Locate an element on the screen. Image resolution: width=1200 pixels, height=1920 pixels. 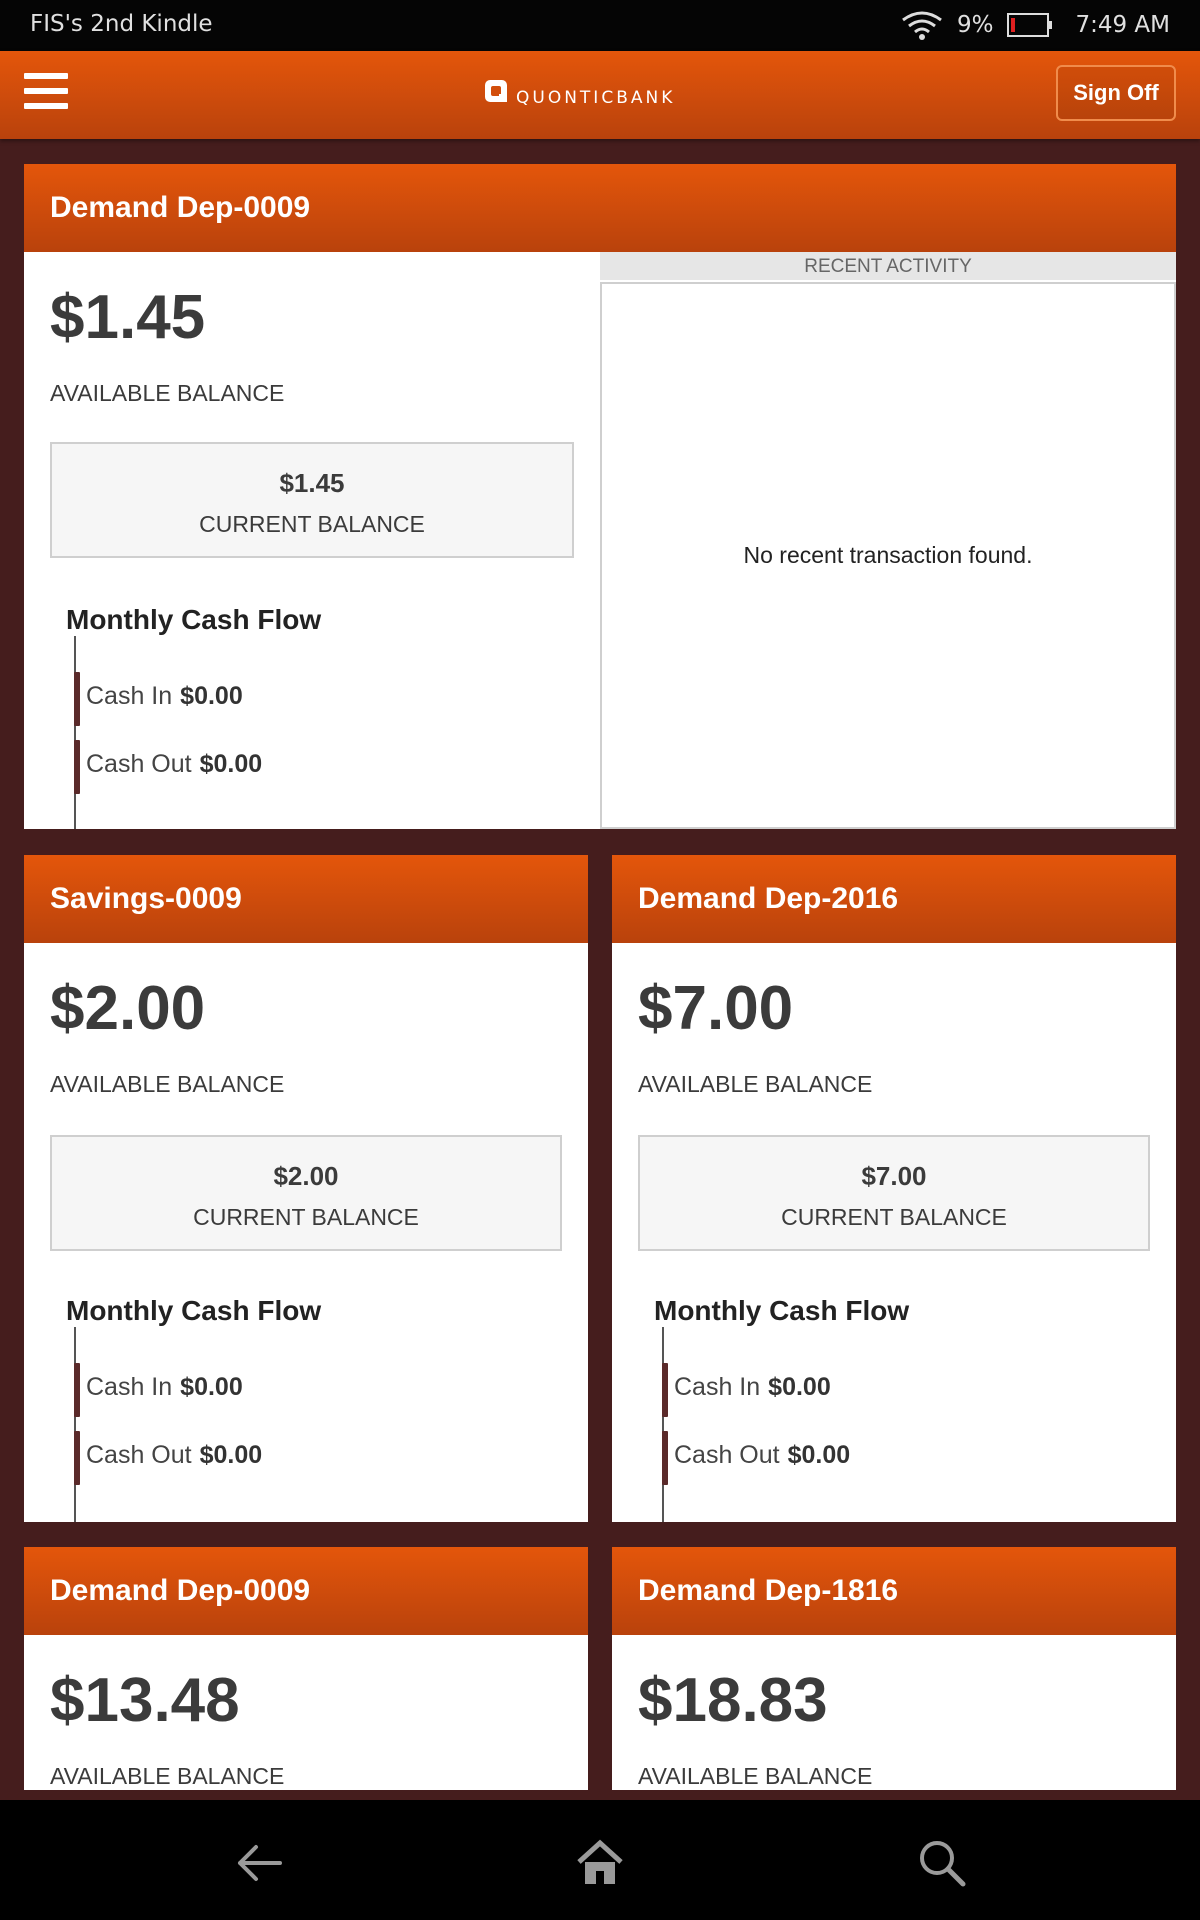
bank-logo: QUONTICBANK is located at coordinates (580, 93).